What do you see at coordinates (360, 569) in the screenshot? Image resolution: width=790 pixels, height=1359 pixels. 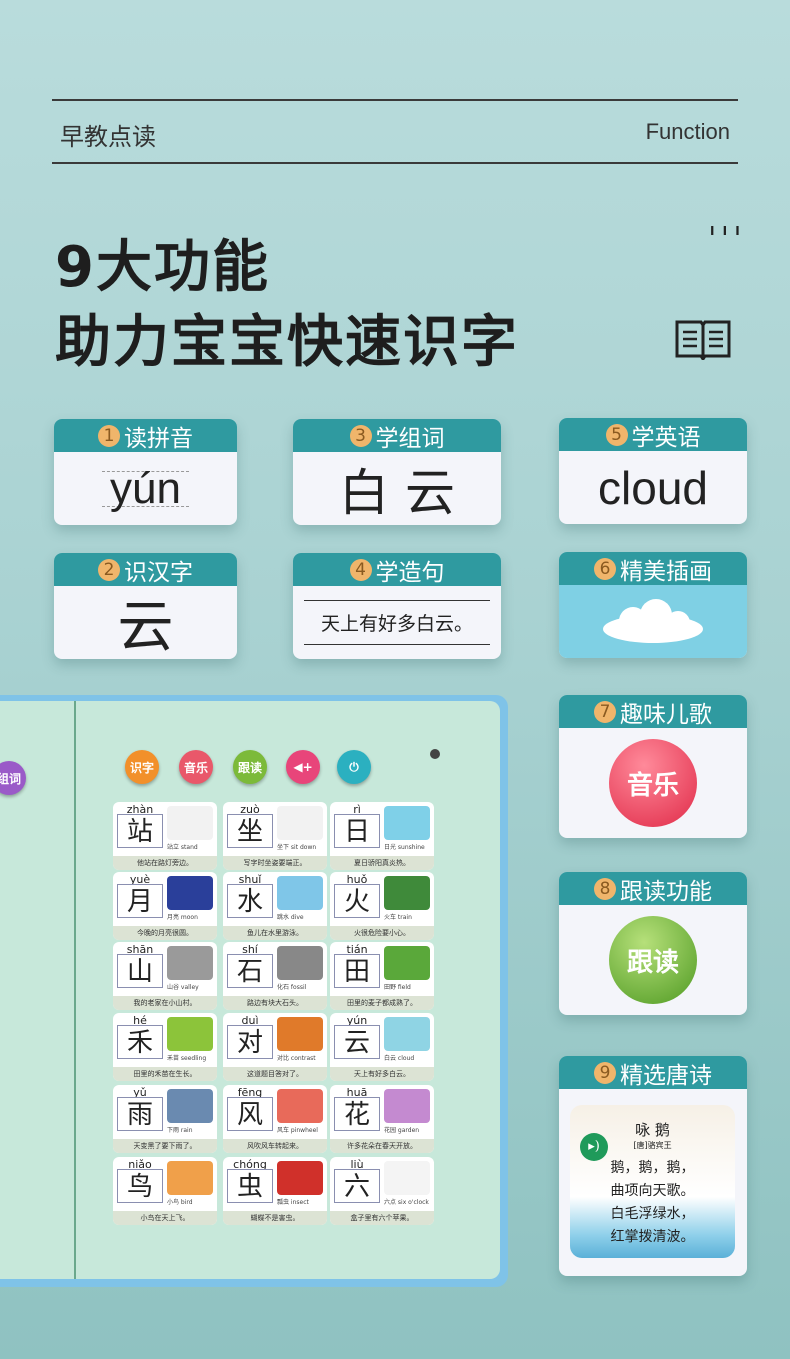 I see `feature-number: 4` at bounding box center [360, 569].